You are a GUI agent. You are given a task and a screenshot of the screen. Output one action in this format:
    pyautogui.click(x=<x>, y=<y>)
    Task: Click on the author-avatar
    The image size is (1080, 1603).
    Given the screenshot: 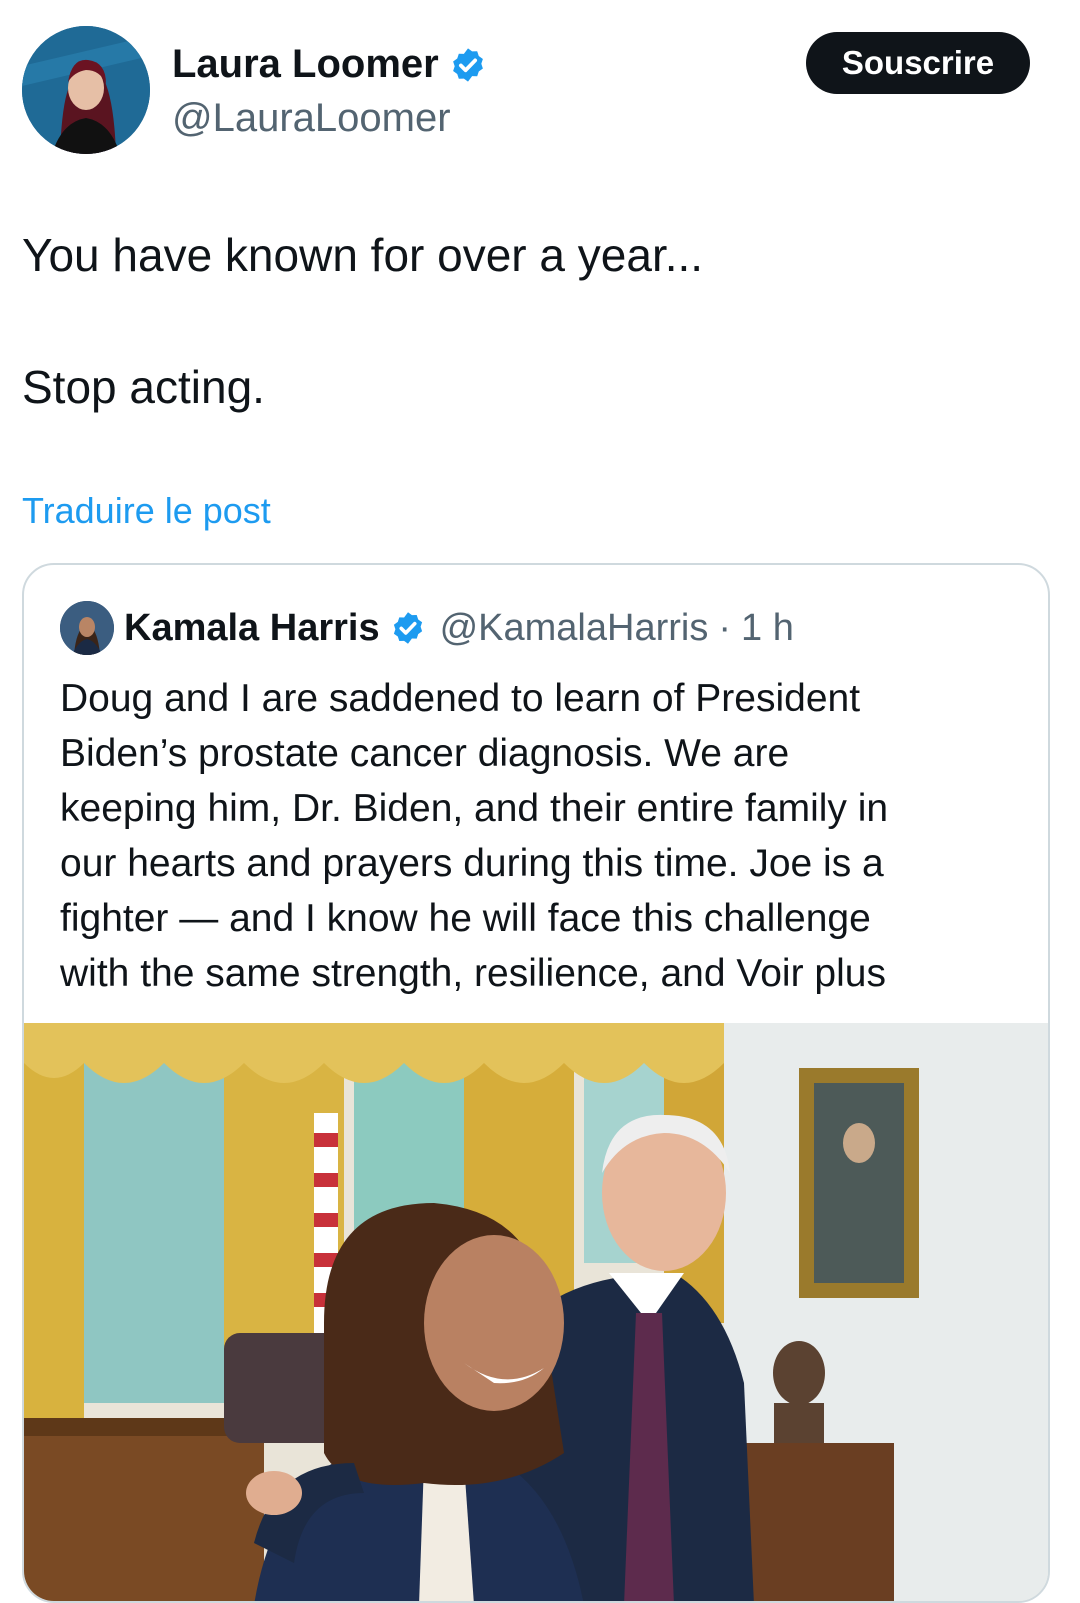 What is the action you would take?
    pyautogui.click(x=86, y=90)
    